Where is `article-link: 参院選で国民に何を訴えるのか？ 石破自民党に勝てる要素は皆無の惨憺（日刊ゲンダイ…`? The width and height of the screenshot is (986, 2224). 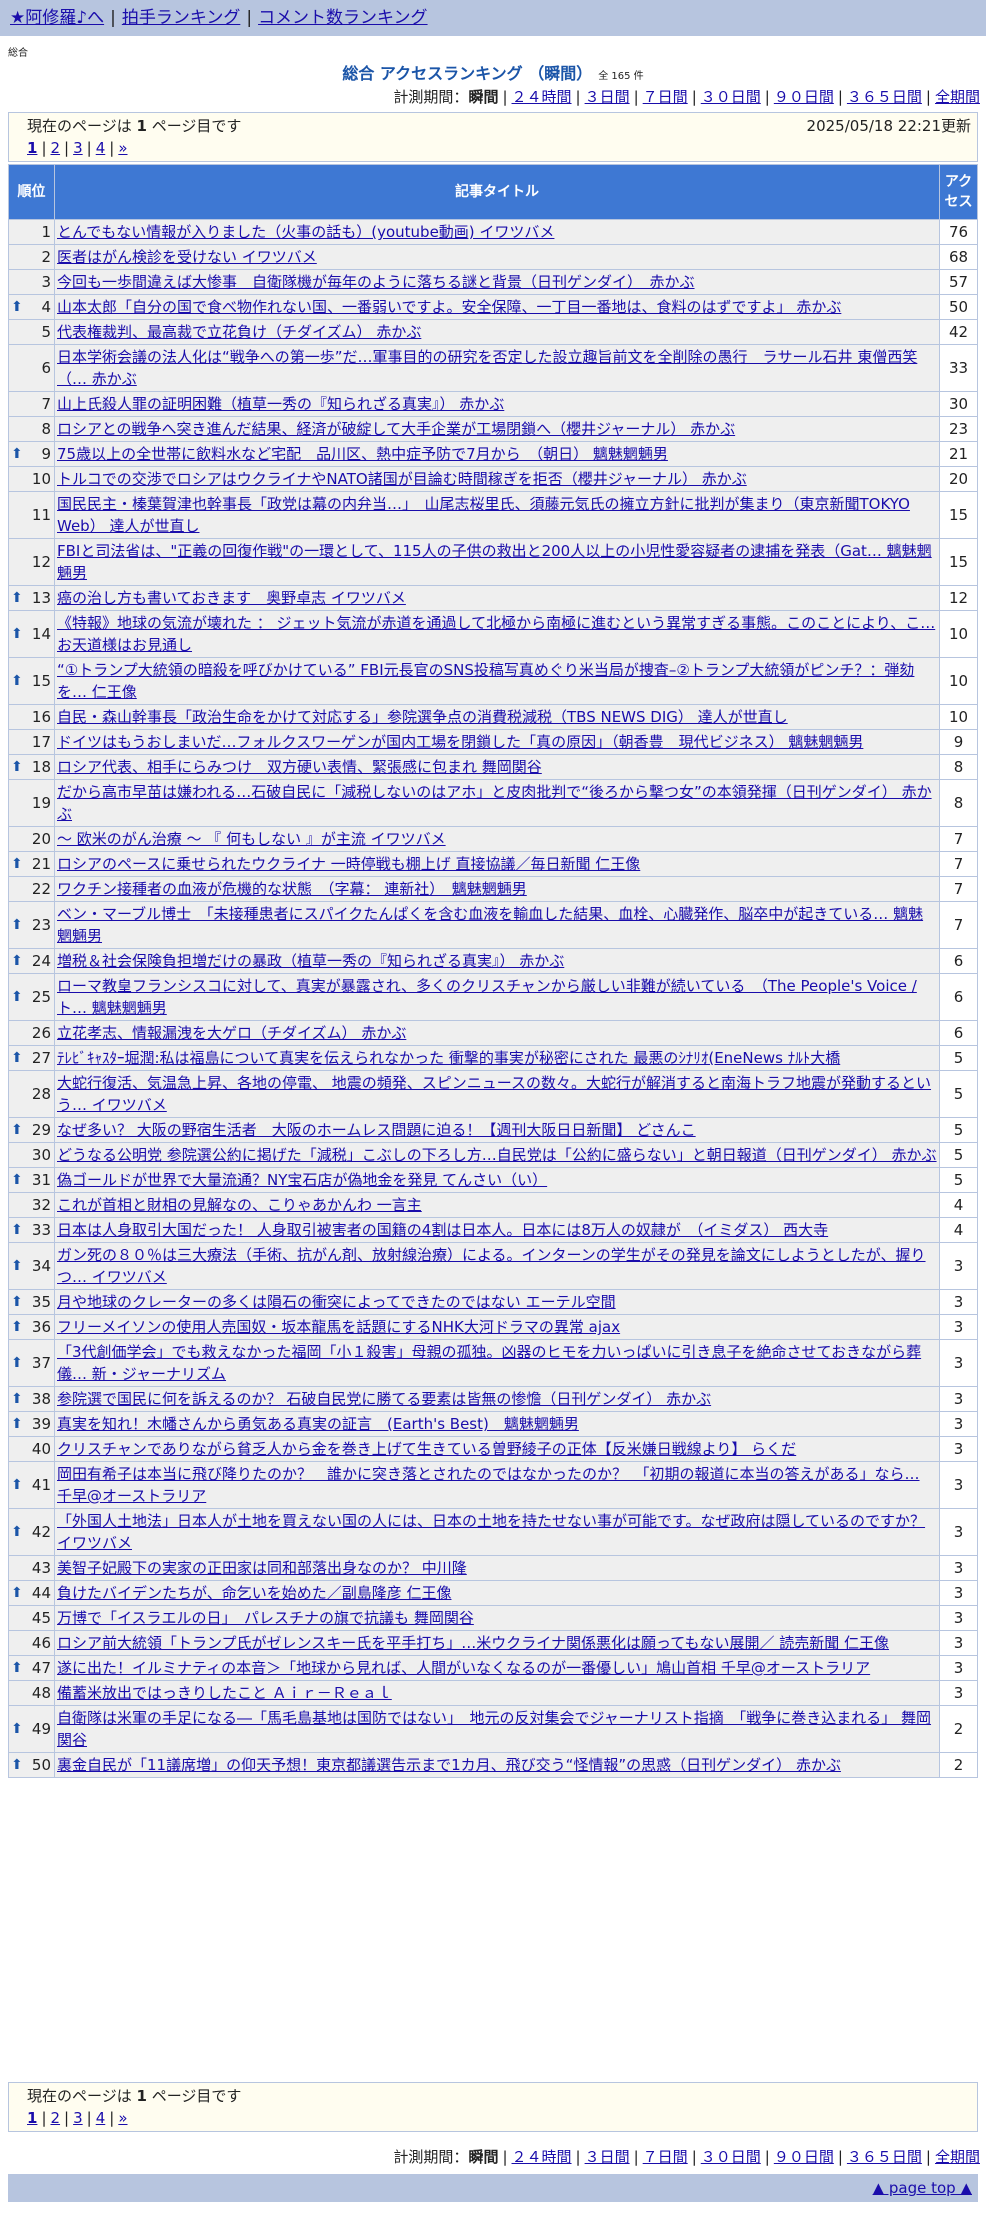
article-link: 参院選で国民に何を訴えるのか？ 石破自民党に勝てる要素は皆無の惨憺（日刊ゲンダイ… is located at coordinates (384, 1399).